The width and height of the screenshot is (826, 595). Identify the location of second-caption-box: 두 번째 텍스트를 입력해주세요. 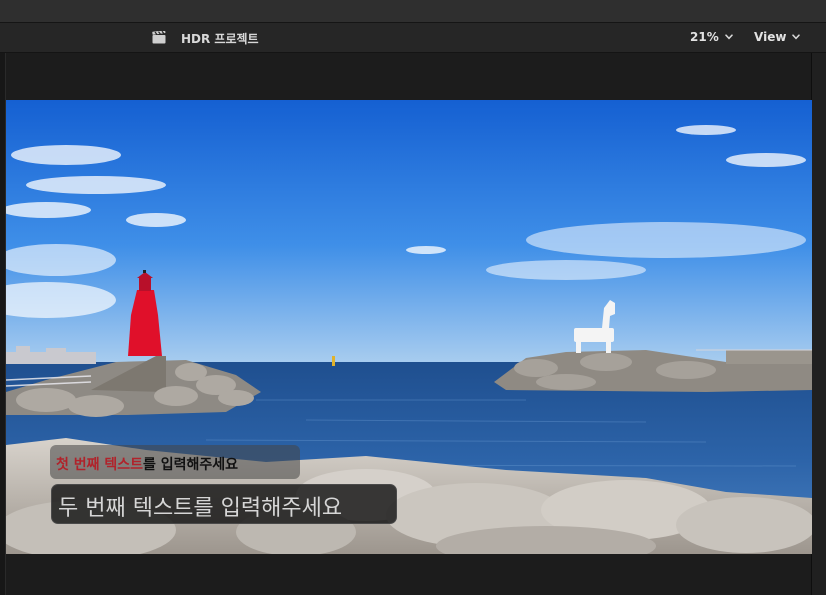
(224, 504).